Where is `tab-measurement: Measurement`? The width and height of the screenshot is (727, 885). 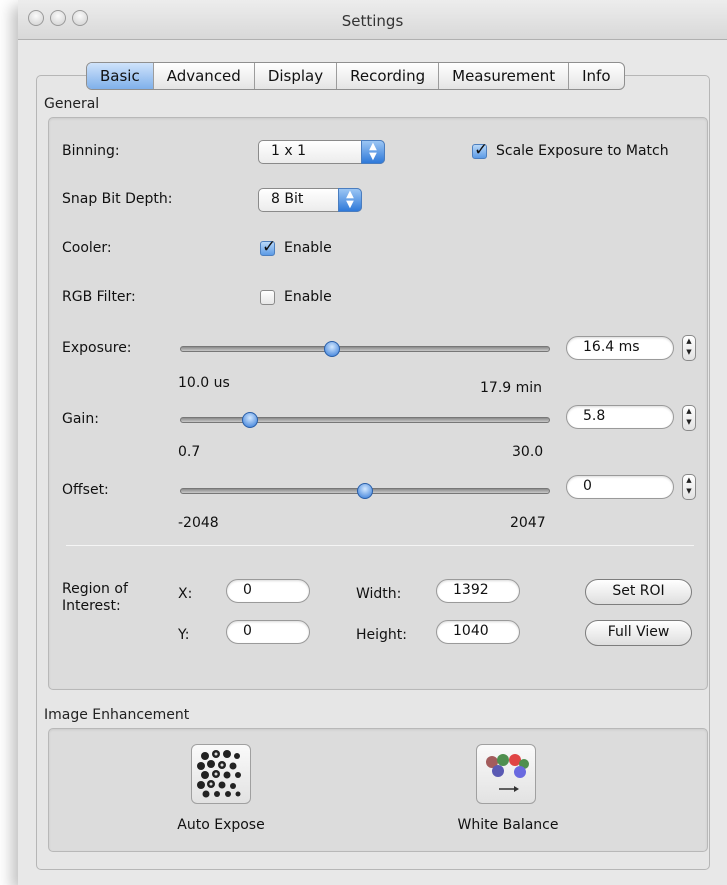 tab-measurement: Measurement is located at coordinates (503, 76).